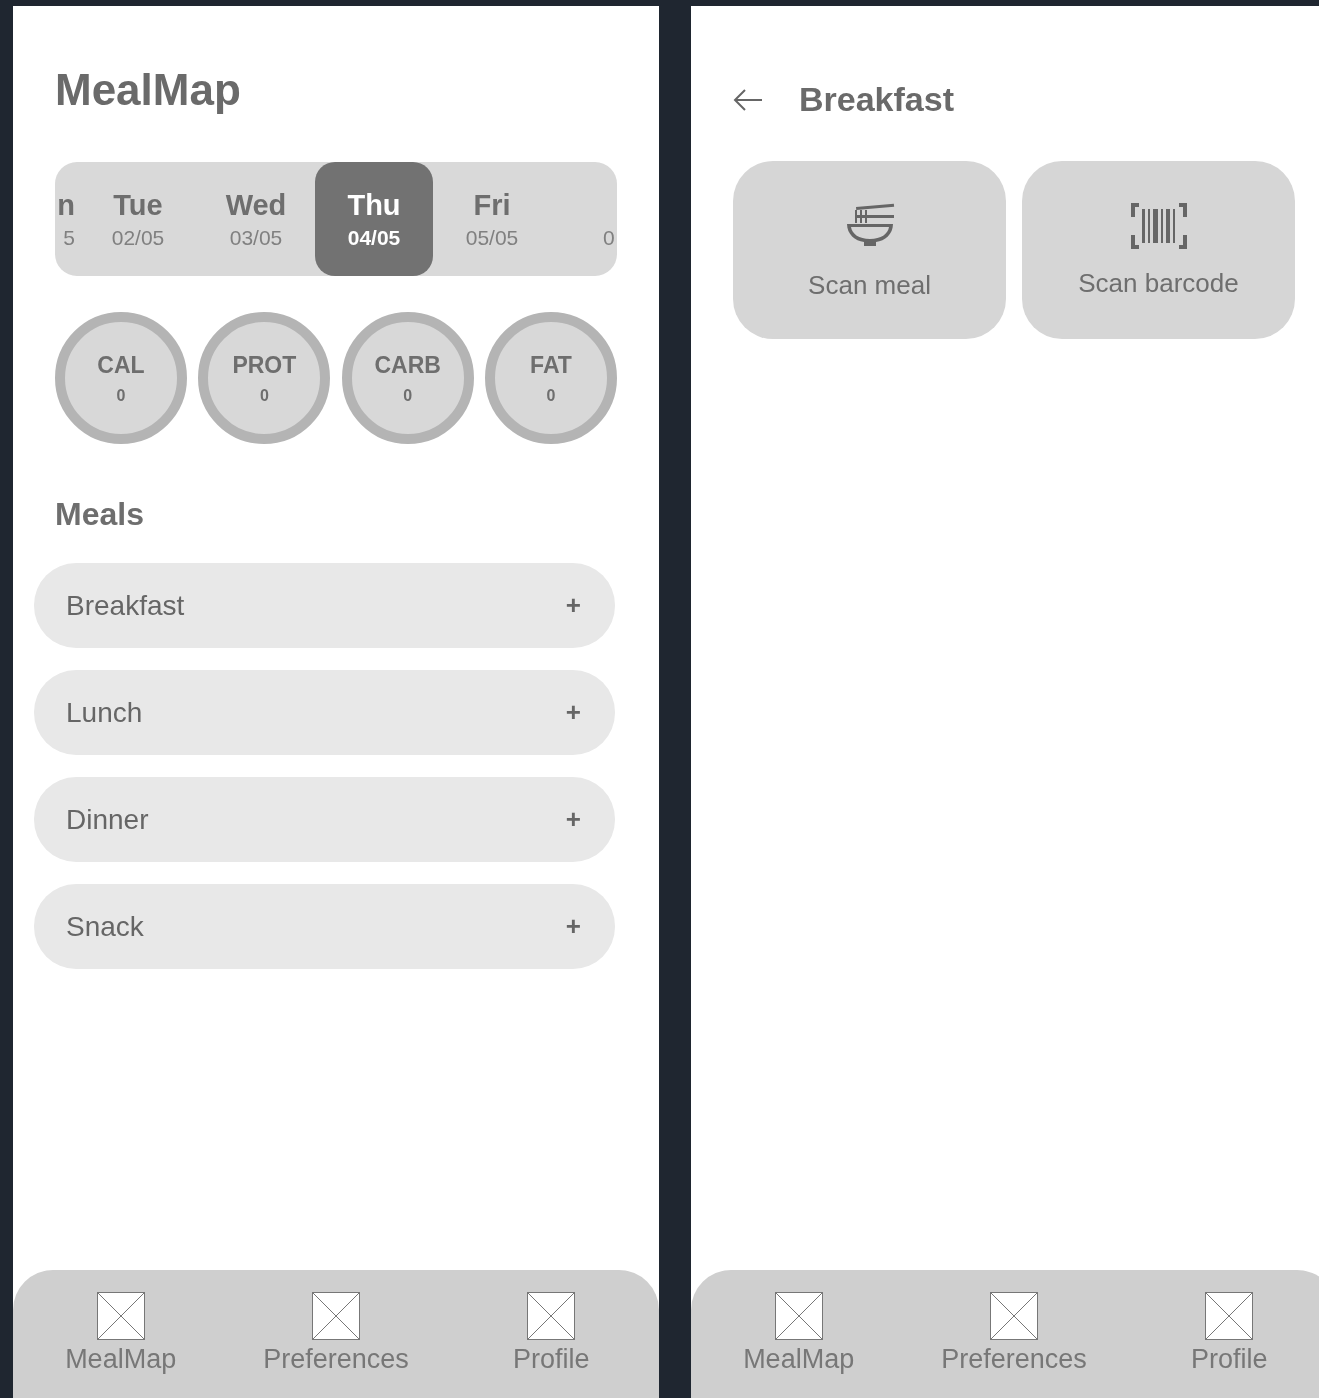 The height and width of the screenshot is (1398, 1319). Describe the element at coordinates (1158, 225) in the screenshot. I see `barcode-icon` at that location.